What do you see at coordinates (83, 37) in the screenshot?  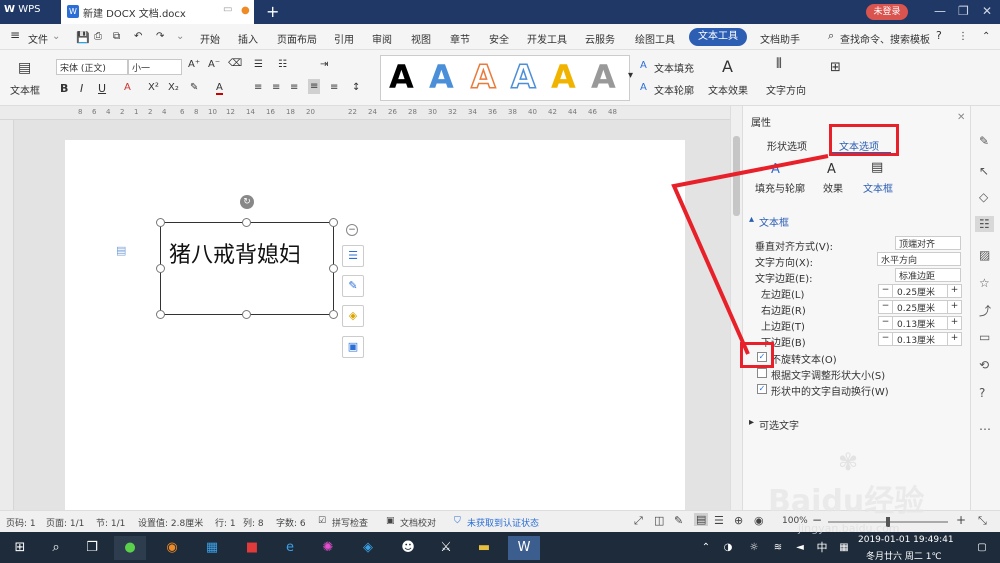 I see `save-icon: 💾` at bounding box center [83, 37].